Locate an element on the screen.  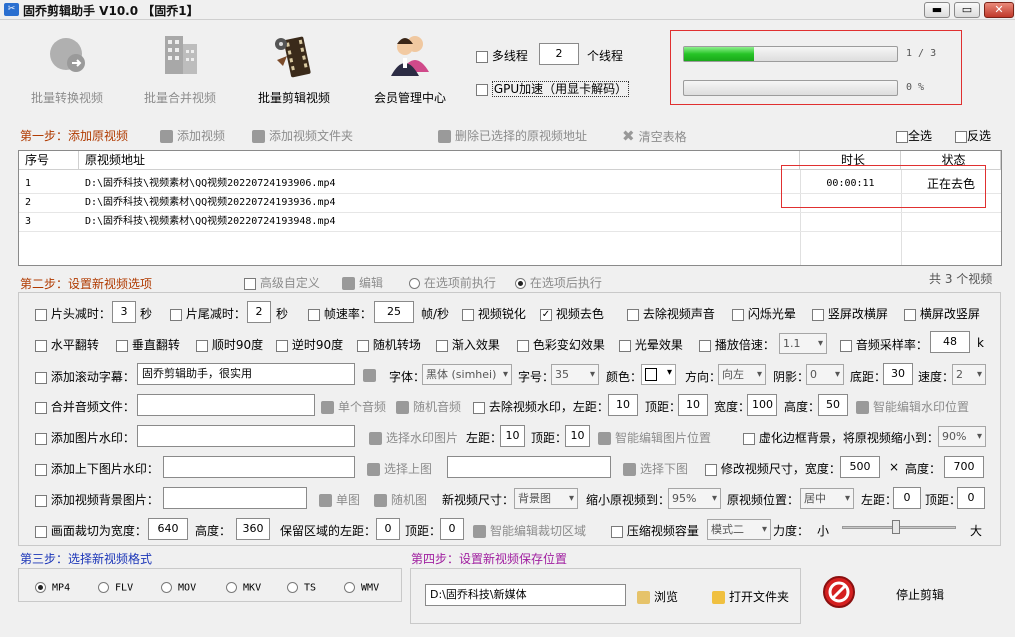
halo-checkbox is located at coordinates (625, 345).